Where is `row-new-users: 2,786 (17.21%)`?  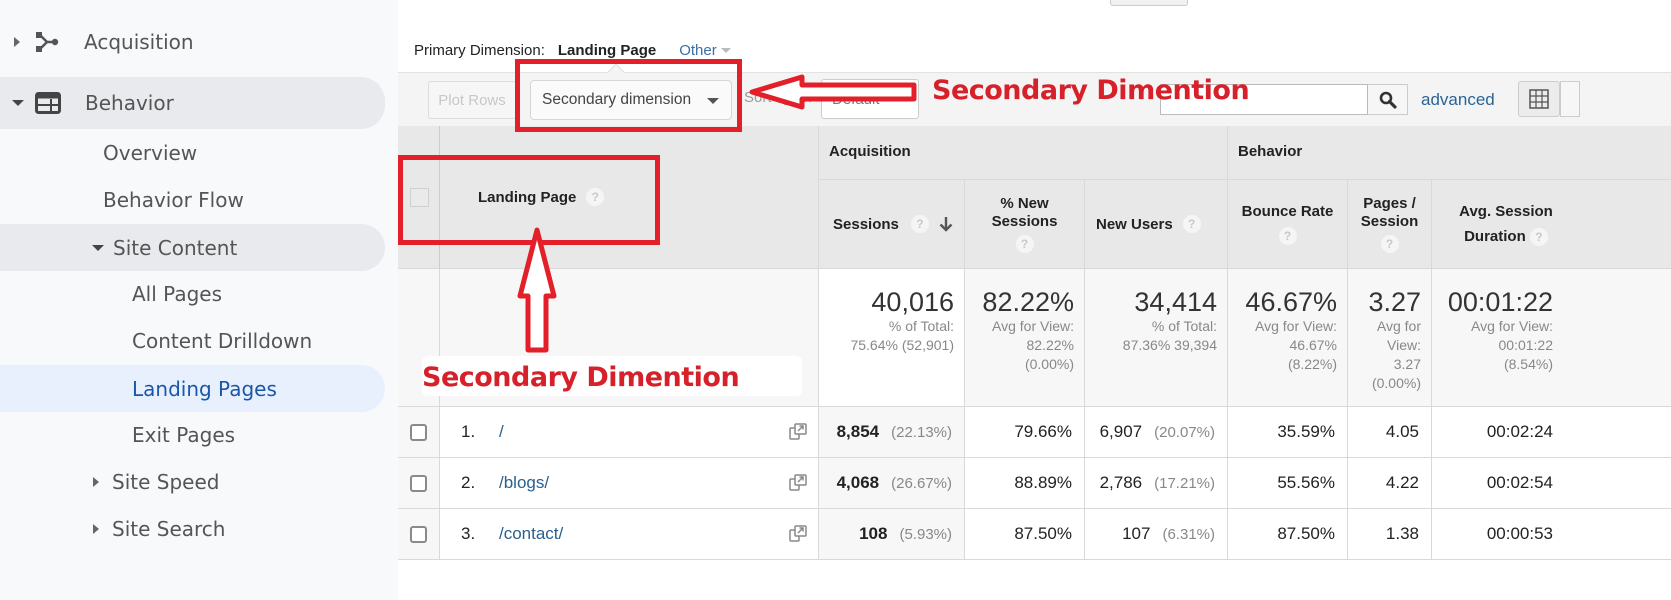
row-new-users: 2,786 (17.21%) is located at coordinates (1156, 483).